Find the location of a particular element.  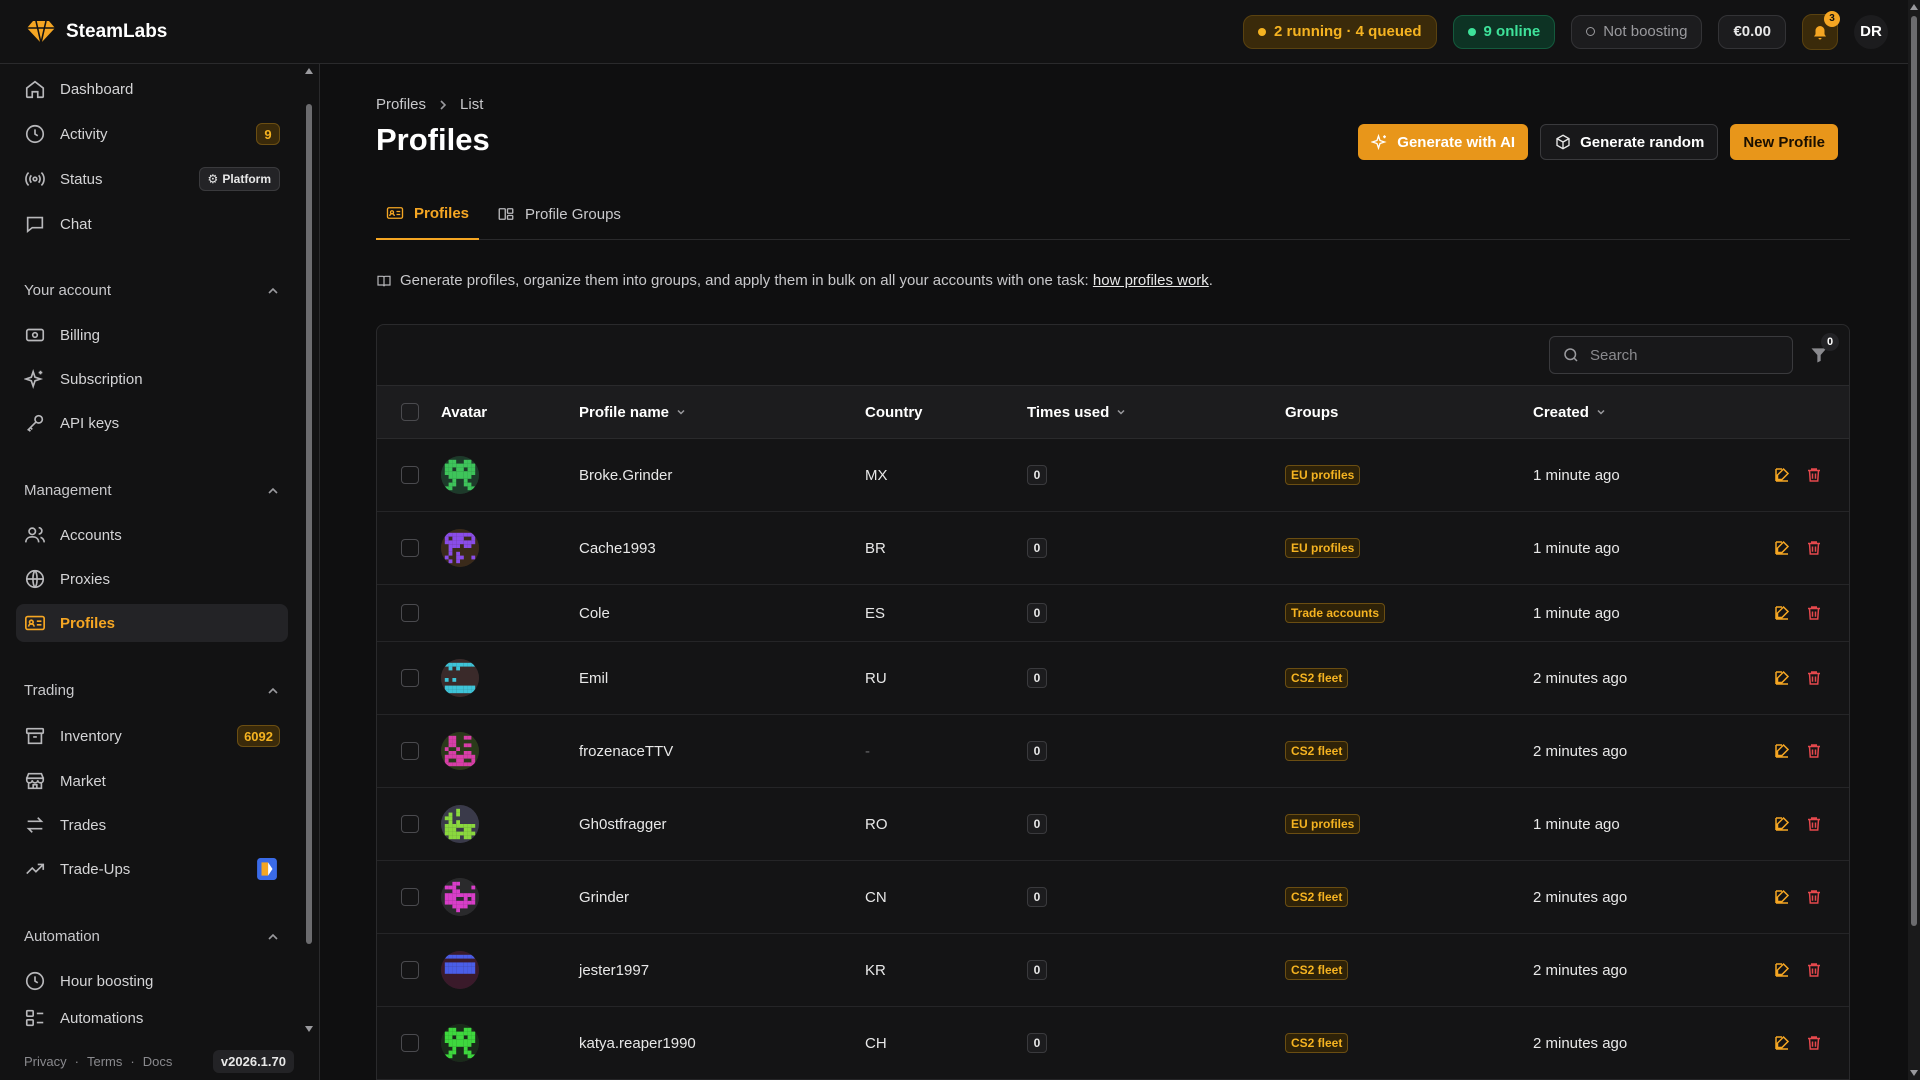

search-input is located at coordinates (1680, 355).